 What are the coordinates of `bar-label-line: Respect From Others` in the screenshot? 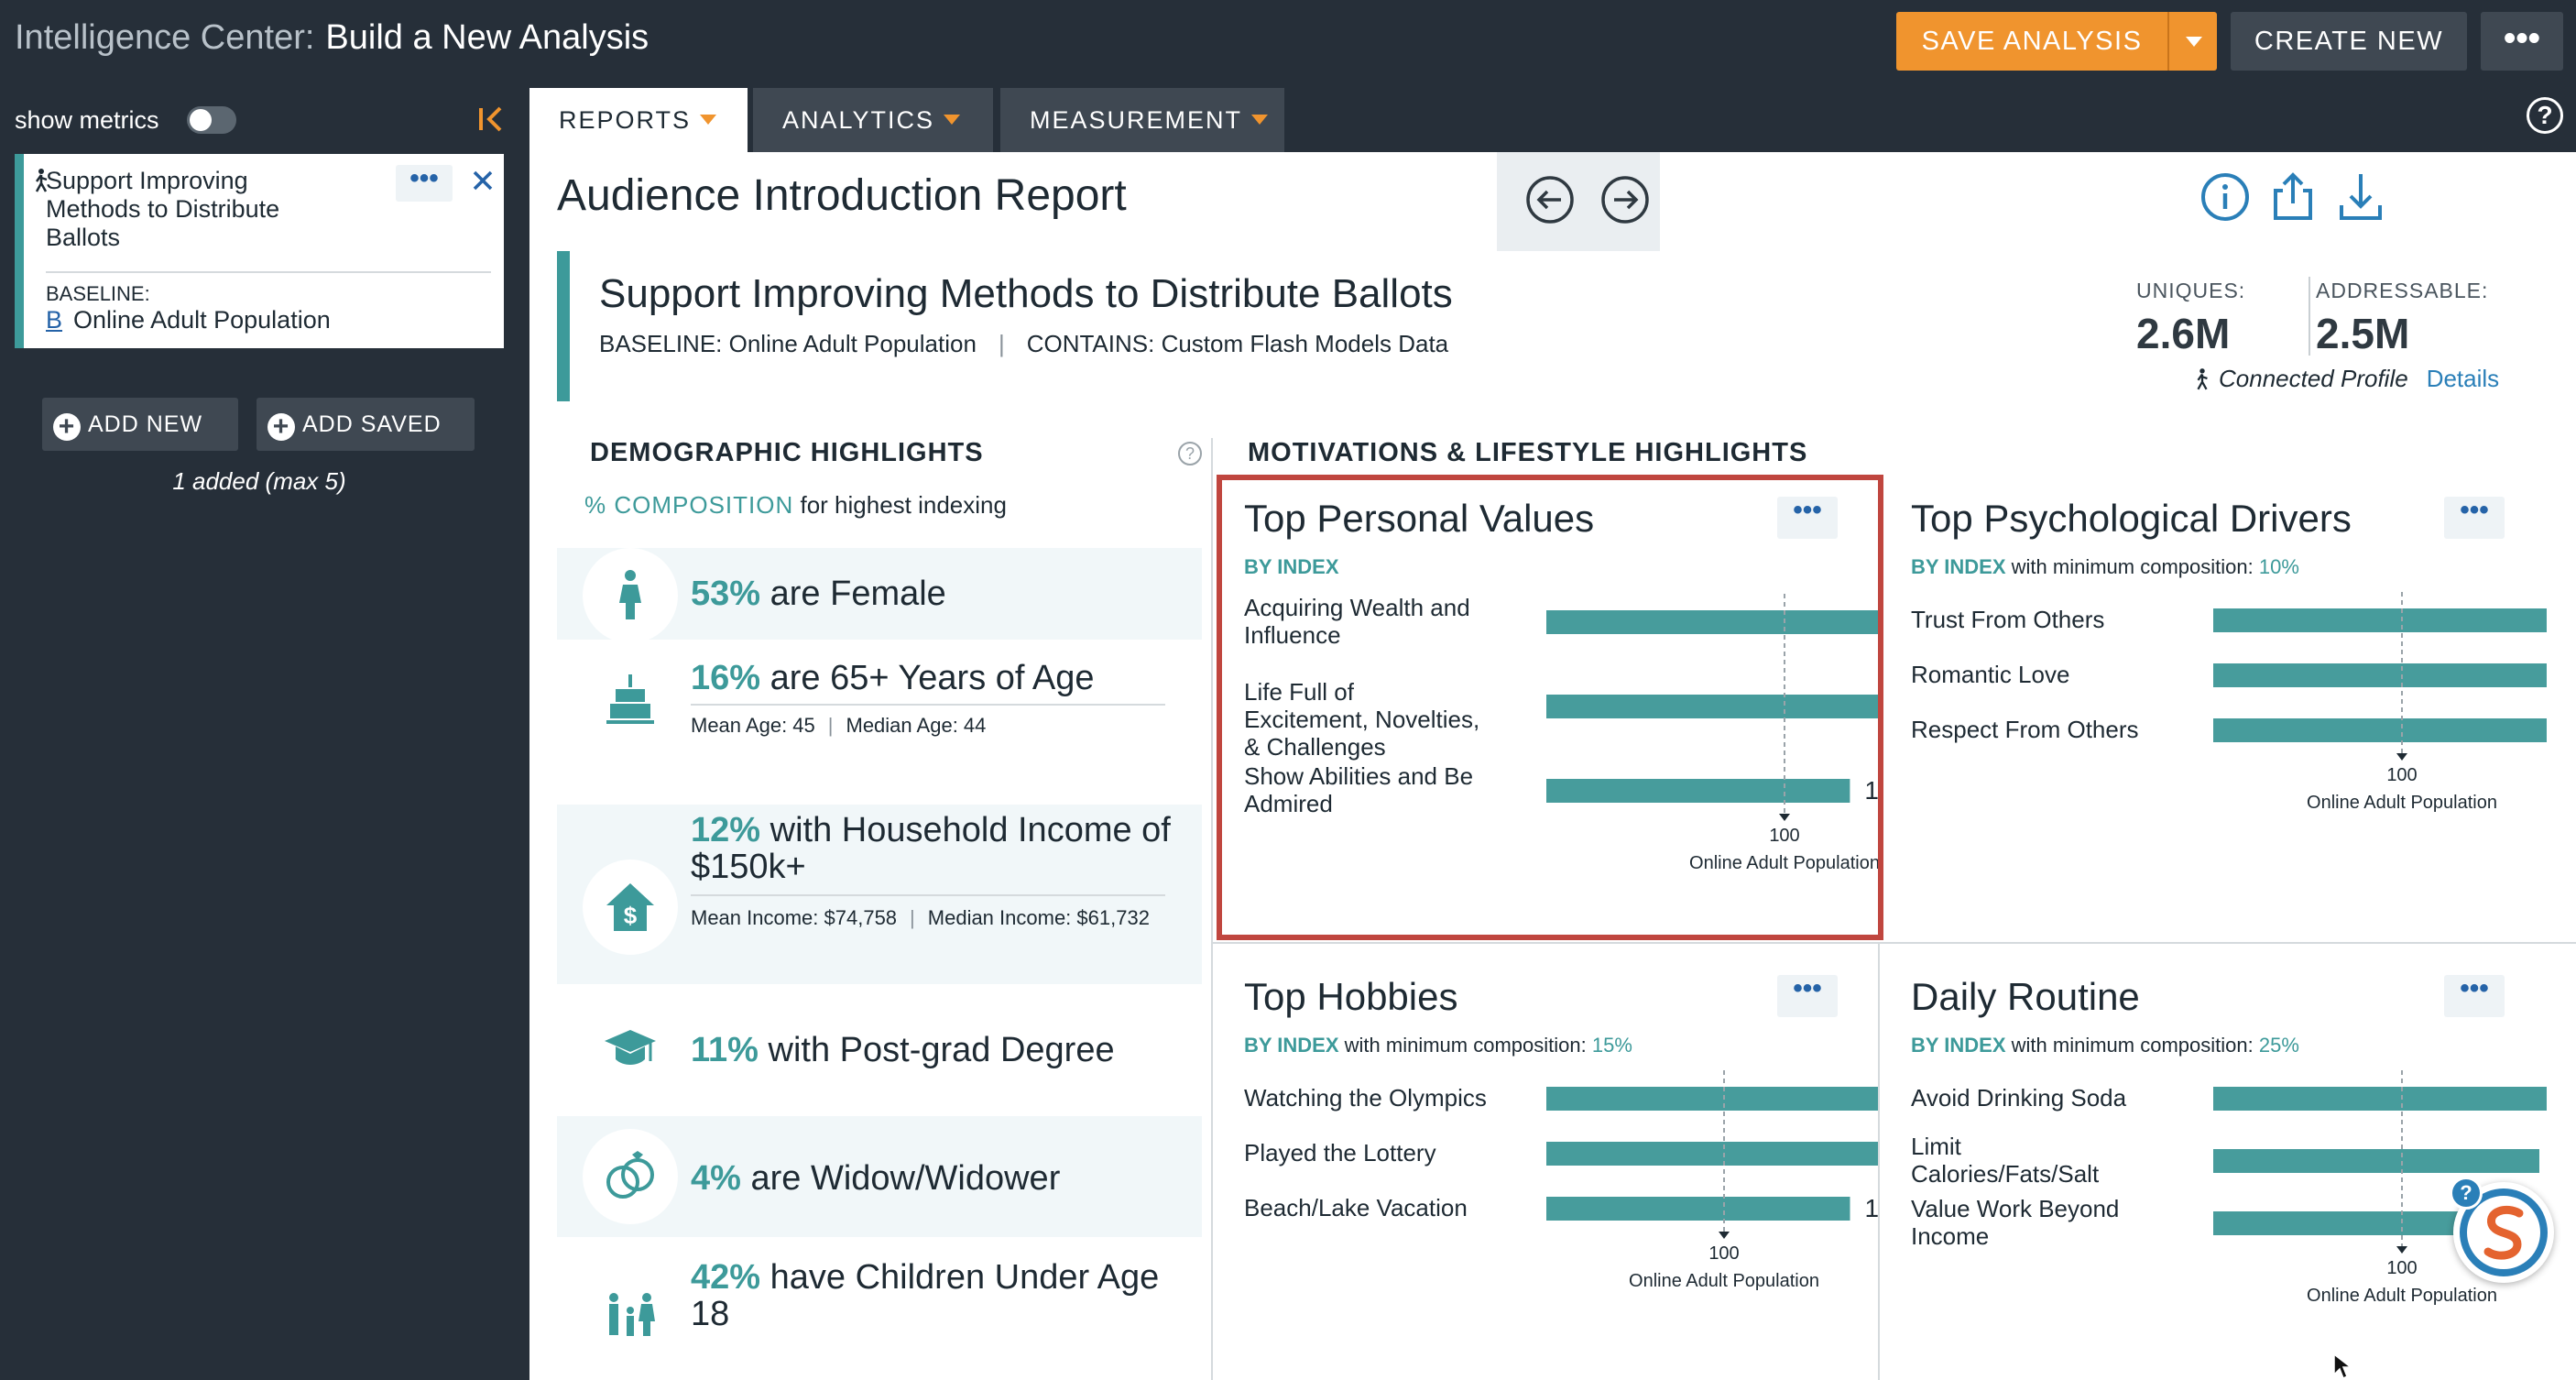 It's located at (2025, 729).